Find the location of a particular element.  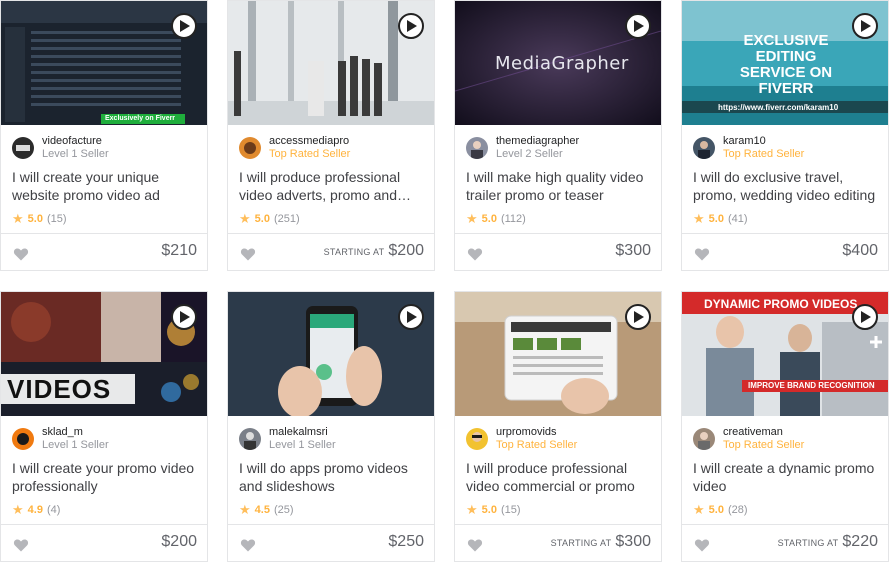

seller-info: accessmediapro Top Rated Seller is located at coordinates (294, 148).